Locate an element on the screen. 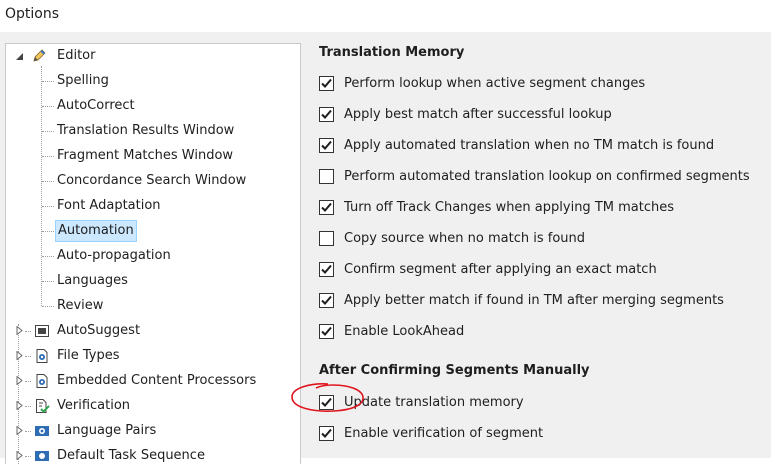  section-title-translation-memory: Translation Memory is located at coordinates (392, 52).